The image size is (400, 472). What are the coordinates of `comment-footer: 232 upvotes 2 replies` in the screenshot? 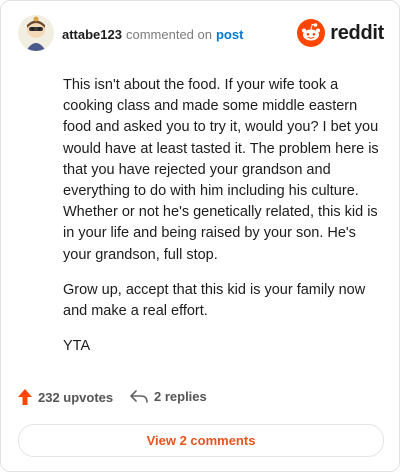 It's located at (201, 400).